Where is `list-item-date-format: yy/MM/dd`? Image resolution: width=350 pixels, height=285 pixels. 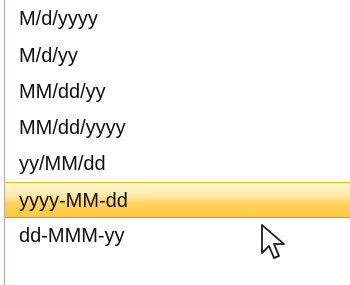 list-item-date-format: yy/MM/dd is located at coordinates (177, 164).